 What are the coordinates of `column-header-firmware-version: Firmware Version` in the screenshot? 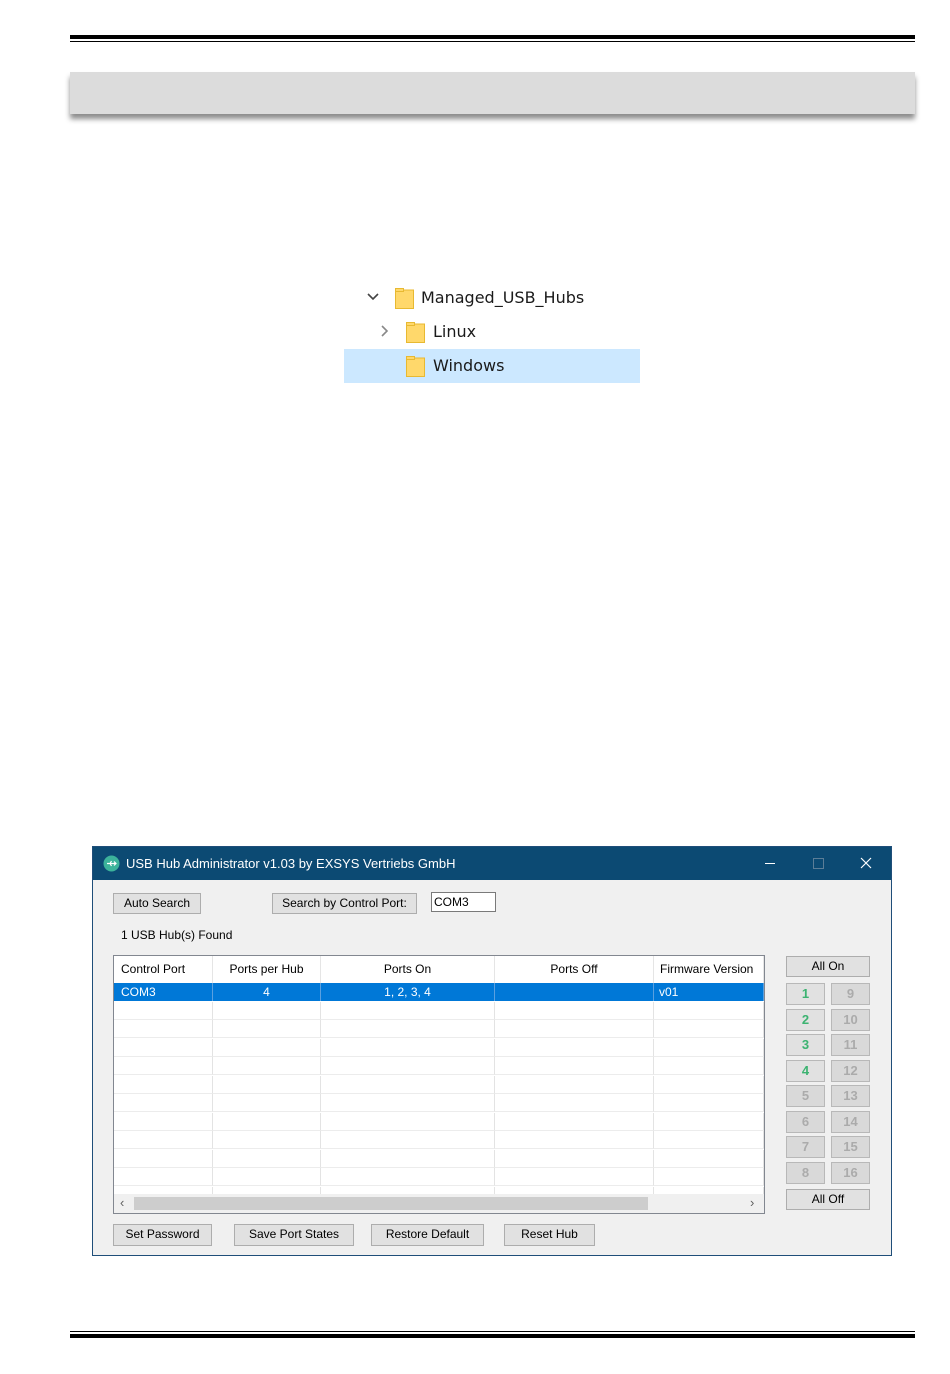 It's located at (709, 969).